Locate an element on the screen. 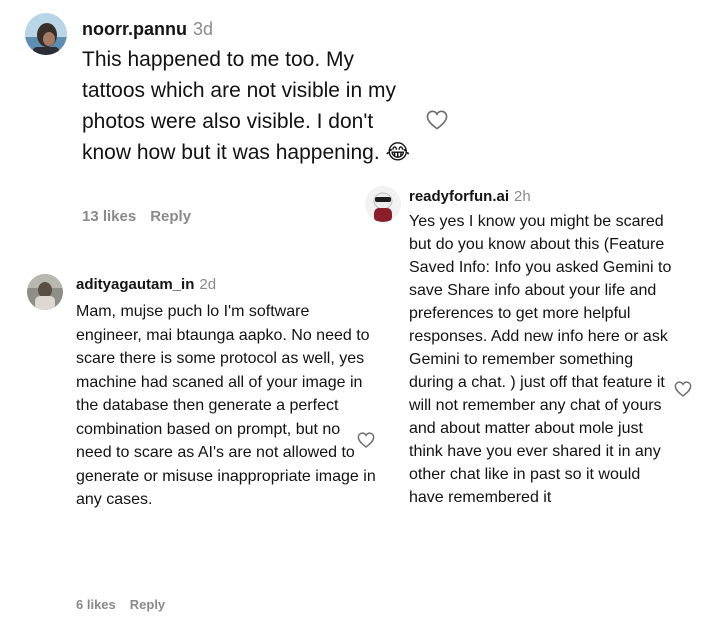 The height and width of the screenshot is (630, 722). comment-actions: 6 likes Reply is located at coordinates (120, 604).